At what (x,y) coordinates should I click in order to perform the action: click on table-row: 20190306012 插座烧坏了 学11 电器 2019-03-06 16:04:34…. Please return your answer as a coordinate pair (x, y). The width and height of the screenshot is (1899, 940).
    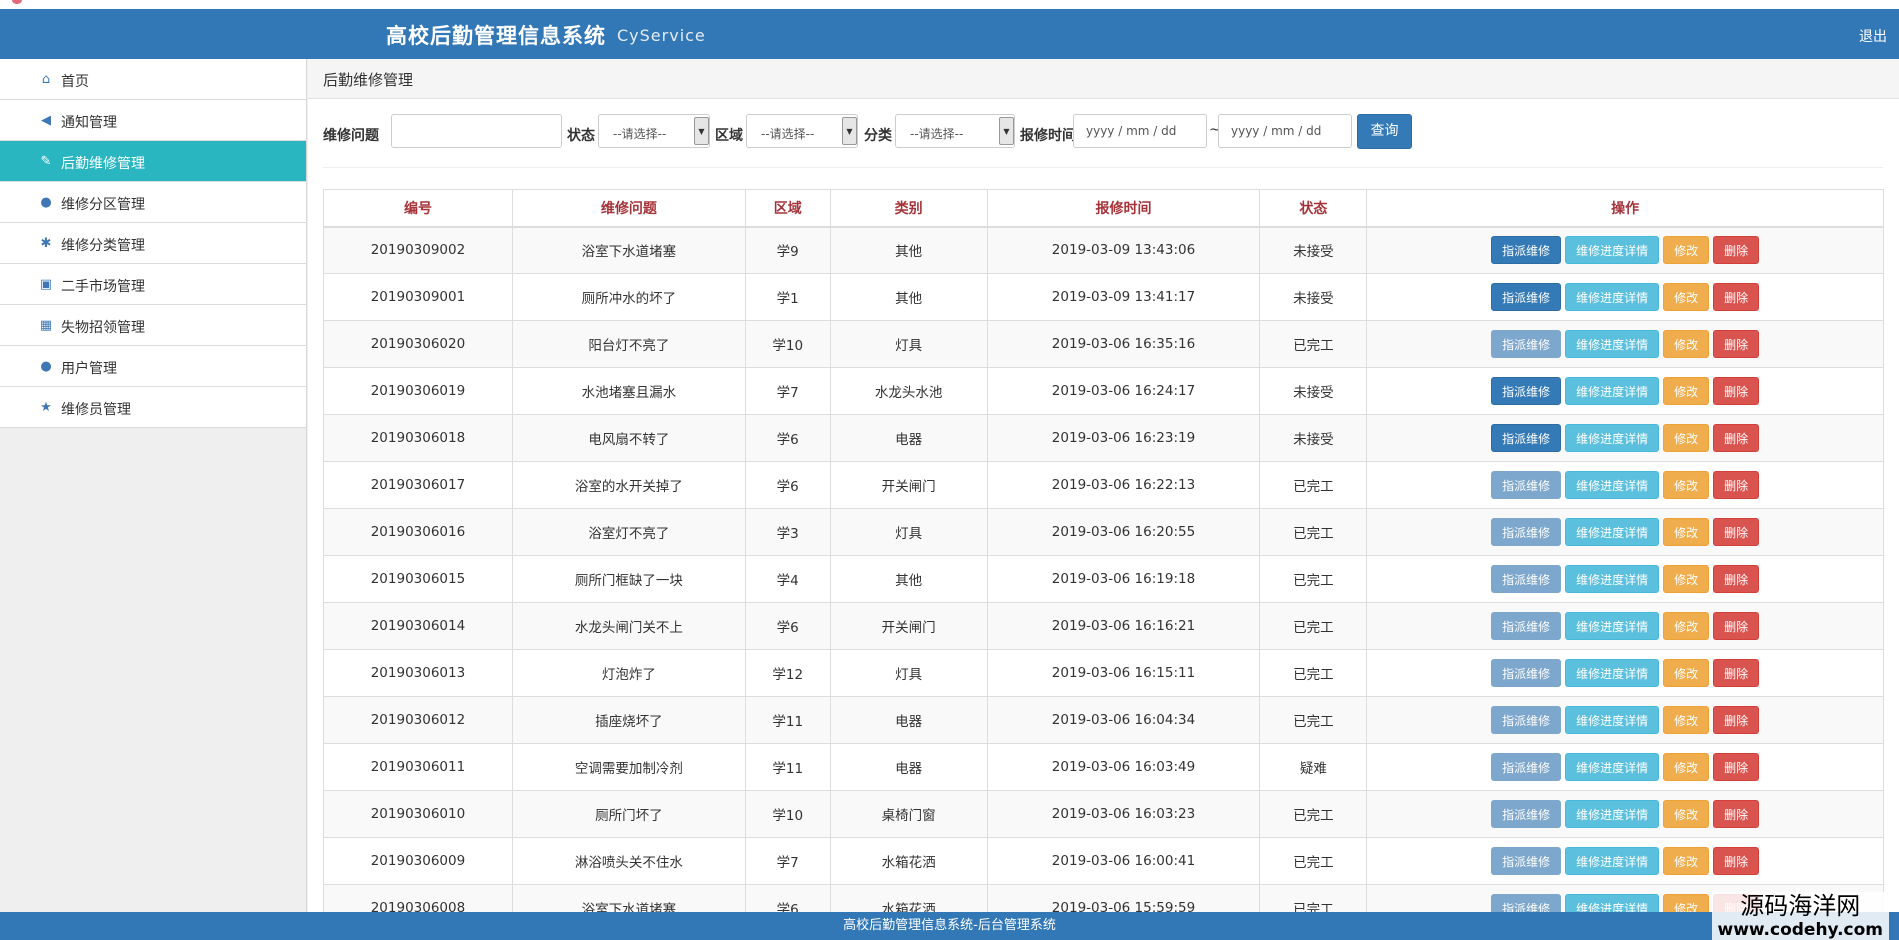
    Looking at the image, I should click on (1103, 720).